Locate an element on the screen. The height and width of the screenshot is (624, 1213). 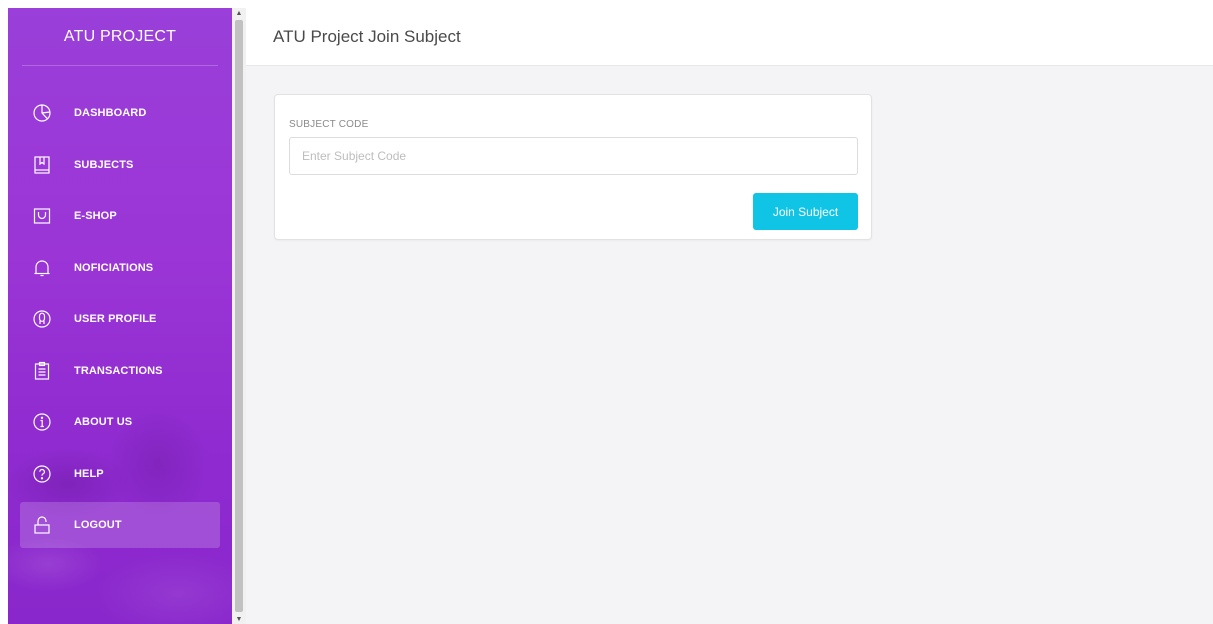
sidebar-item-user-profile: USER PROFILE is located at coordinates (120, 319).